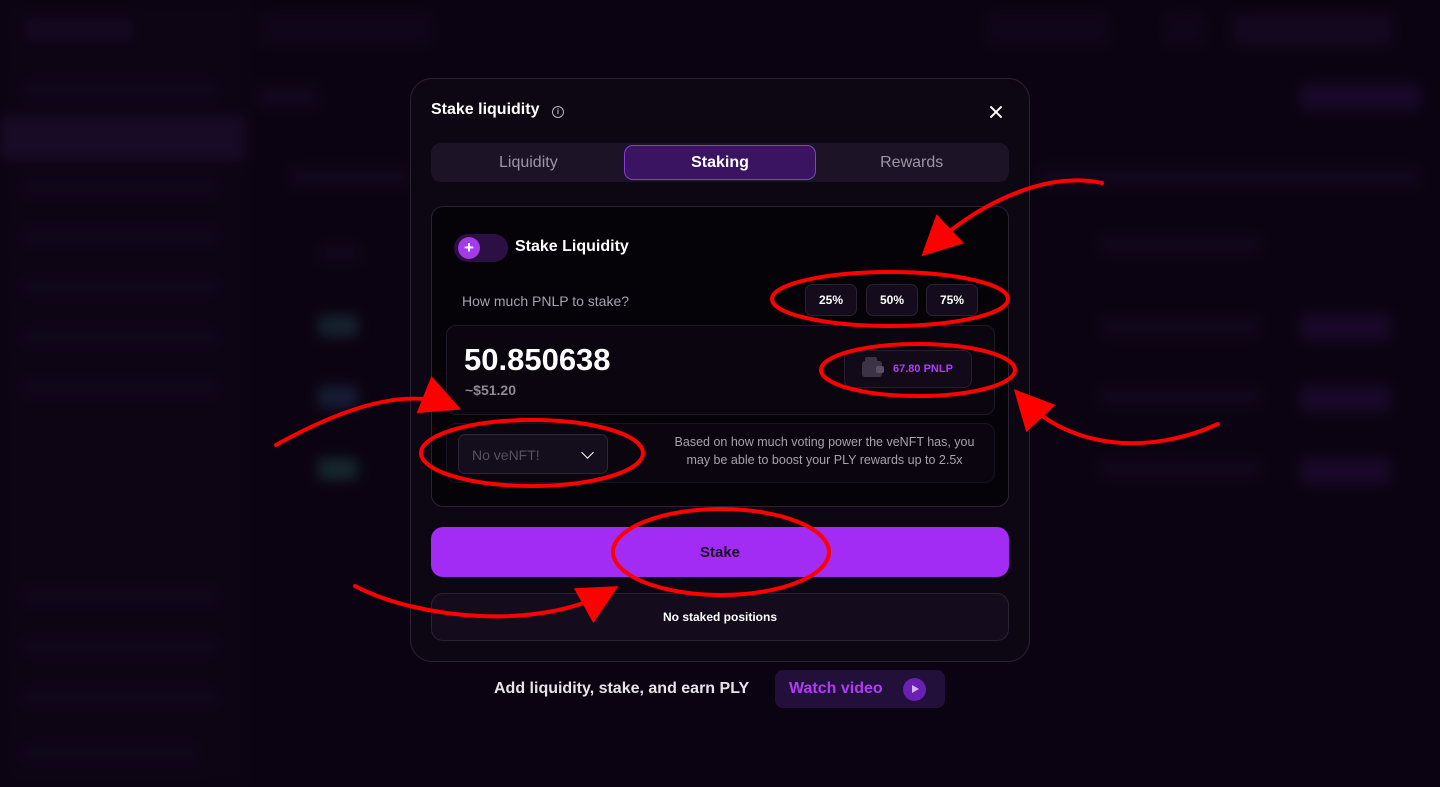 This screenshot has height=787, width=1440. Describe the element at coordinates (892, 300) in the screenshot. I see `percent-50-button: 50%` at that location.